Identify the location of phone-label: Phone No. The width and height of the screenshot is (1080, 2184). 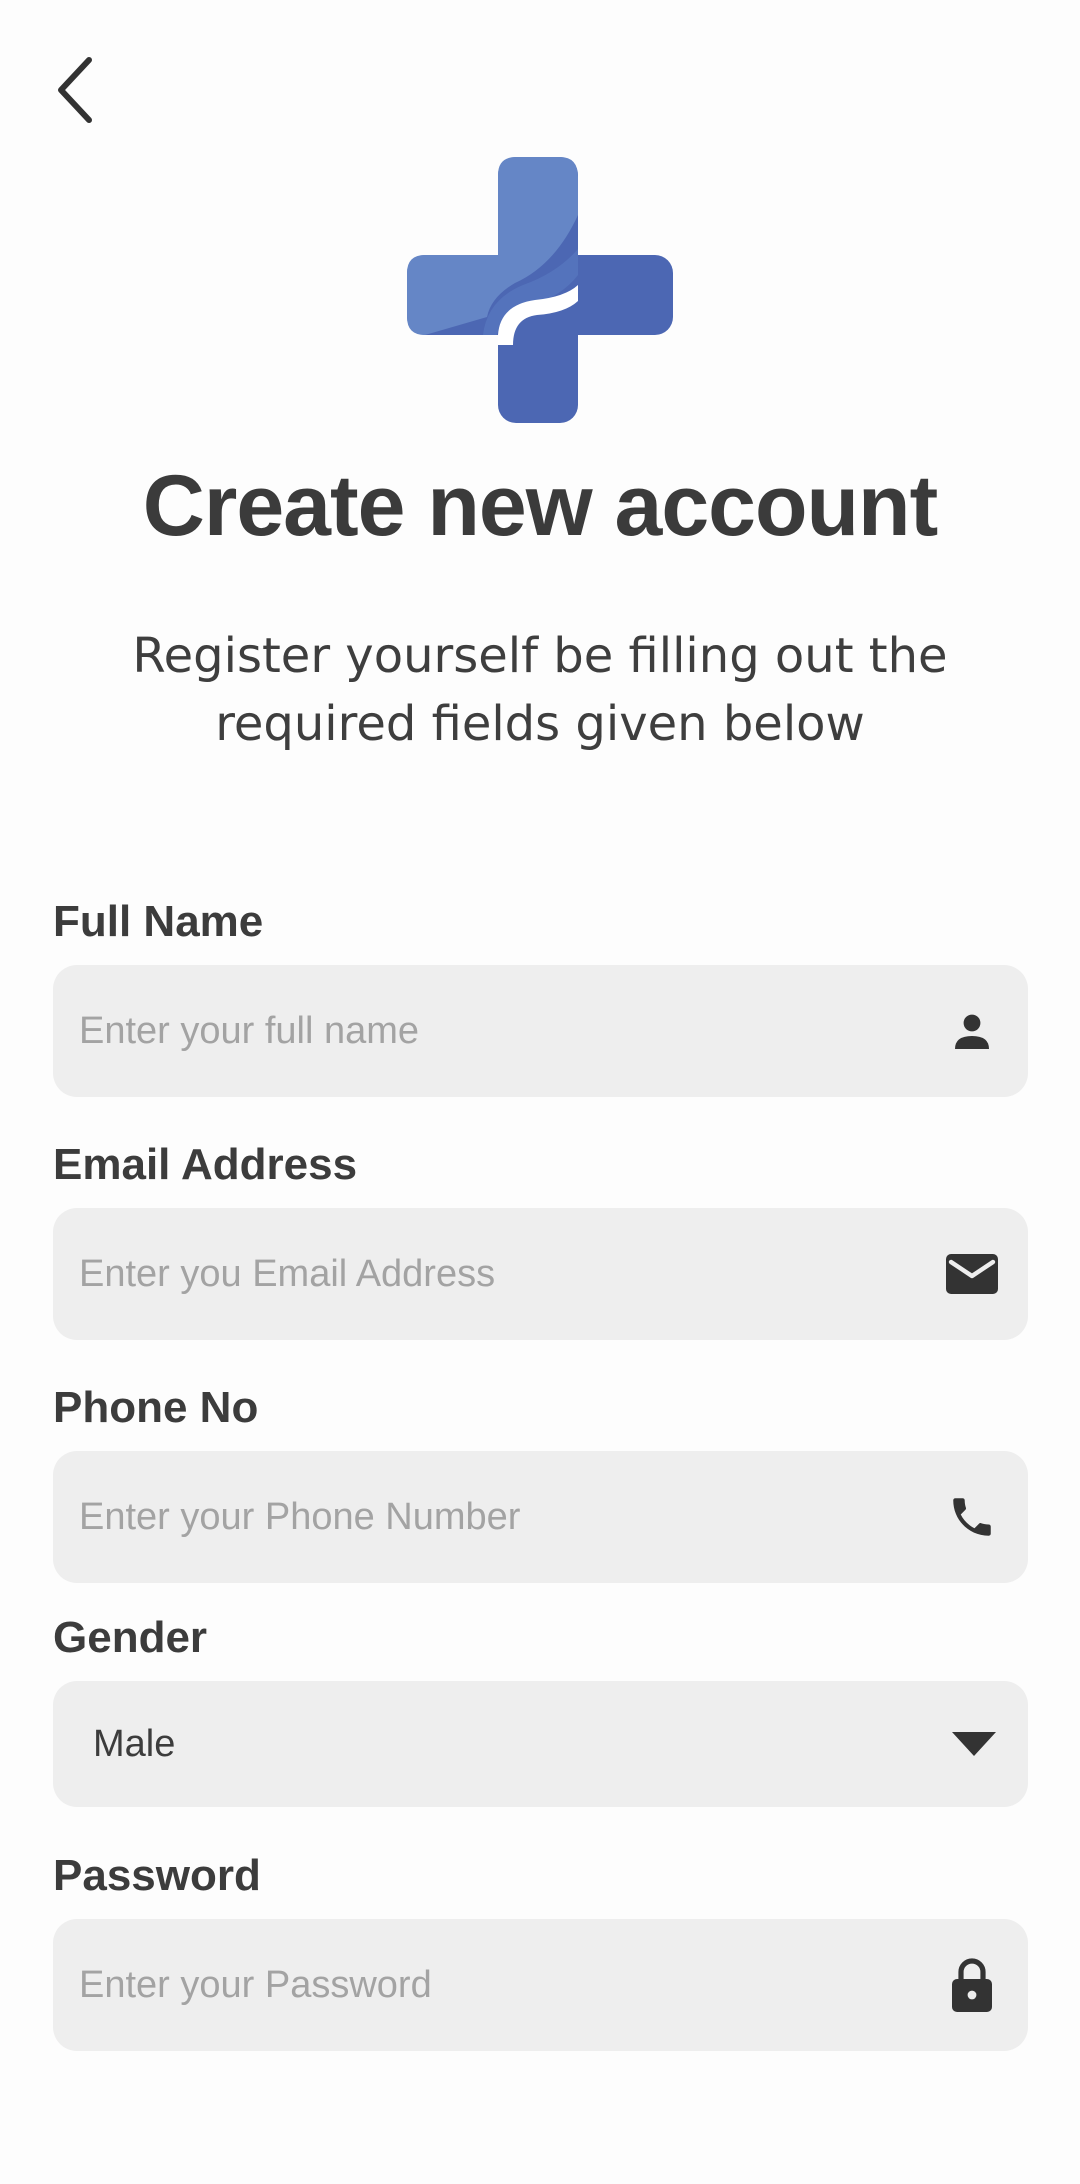
(156, 1407).